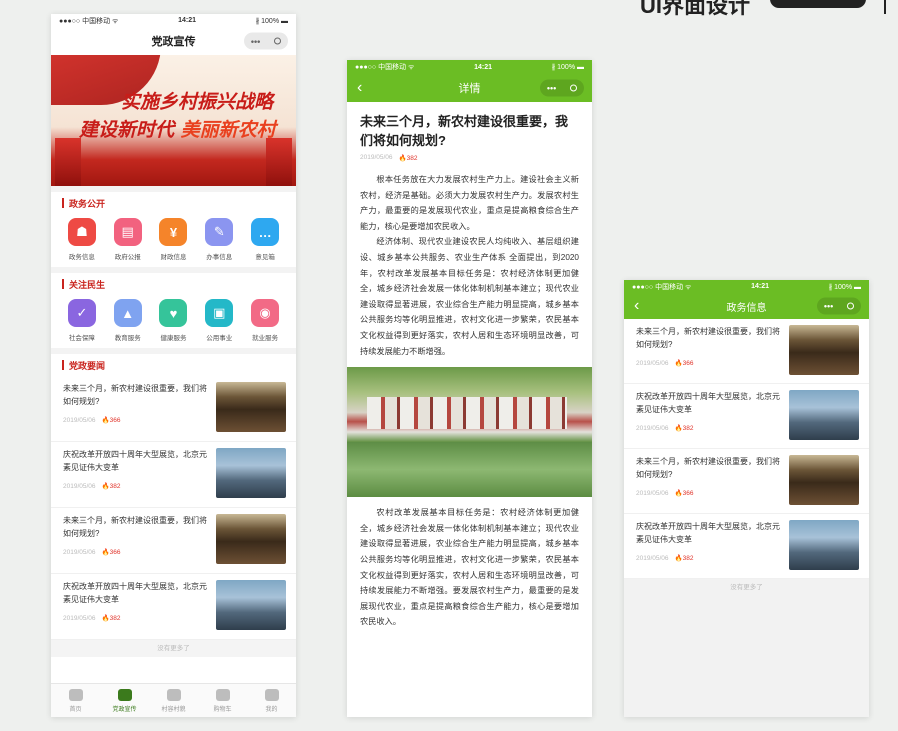  What do you see at coordinates (173, 120) in the screenshot?
I see `hero-banner: 实施乡村振兴战略 建设新时代 美丽新农村` at bounding box center [173, 120].